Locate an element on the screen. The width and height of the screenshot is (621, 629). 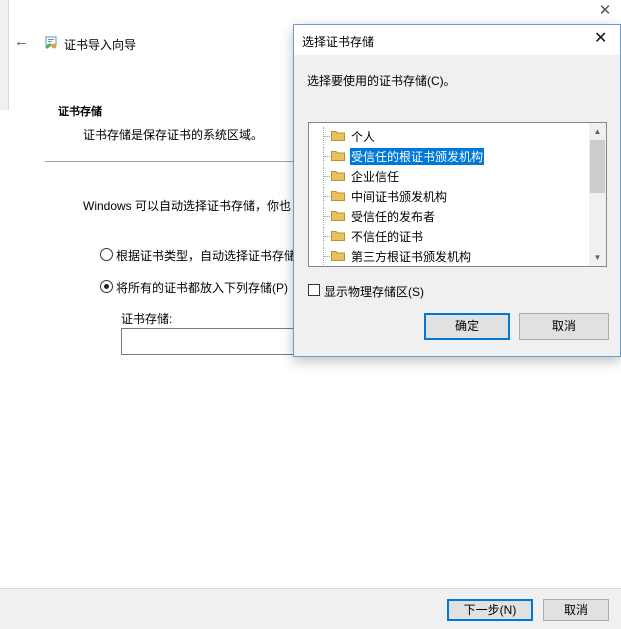
back-arrow-icon: ← is located at coordinates (21, 42).